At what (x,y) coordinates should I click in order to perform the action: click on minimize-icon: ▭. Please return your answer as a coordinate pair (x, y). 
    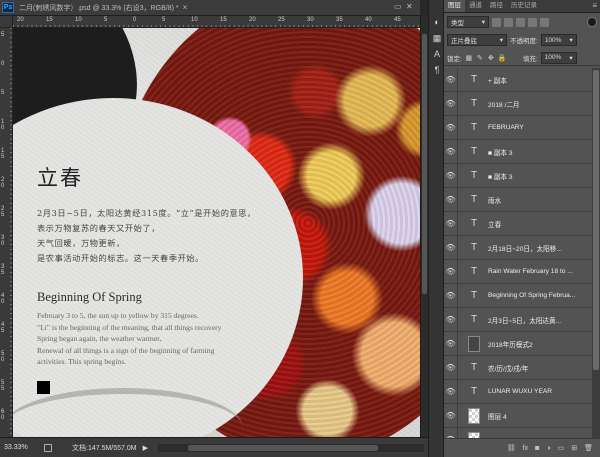
    Looking at the image, I should click on (398, 6).